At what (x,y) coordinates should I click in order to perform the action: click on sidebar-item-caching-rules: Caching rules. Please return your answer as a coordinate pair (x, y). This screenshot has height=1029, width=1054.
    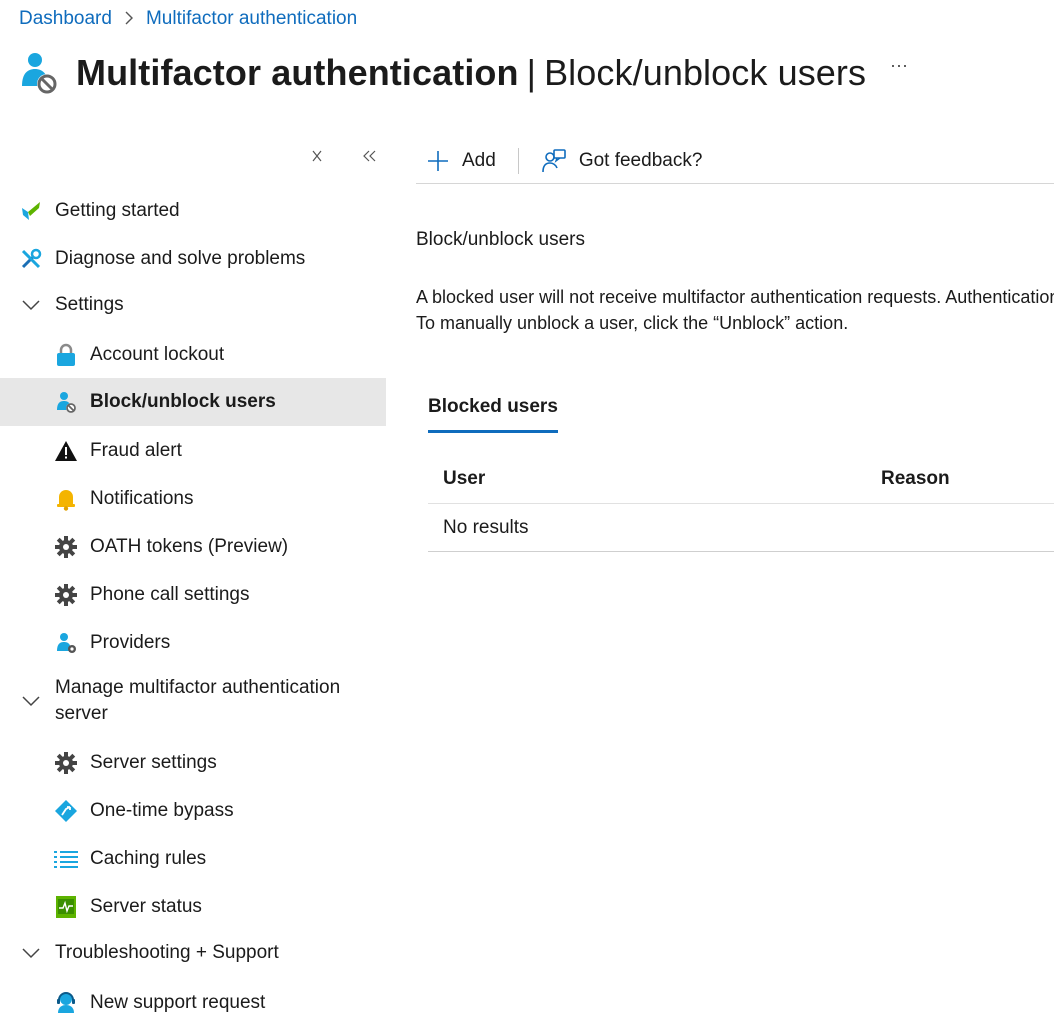
    Looking at the image, I should click on (193, 859).